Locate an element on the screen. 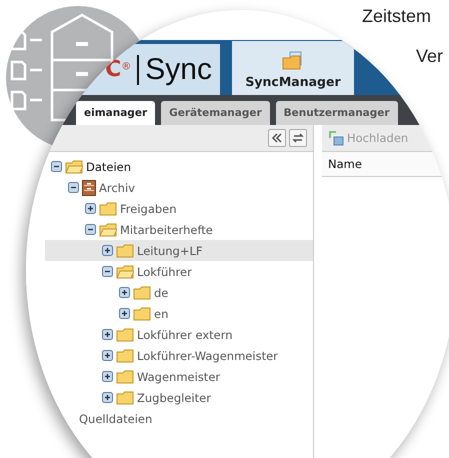 This screenshot has height=458, width=449. tree-row: Archiv is located at coordinates (179, 187).